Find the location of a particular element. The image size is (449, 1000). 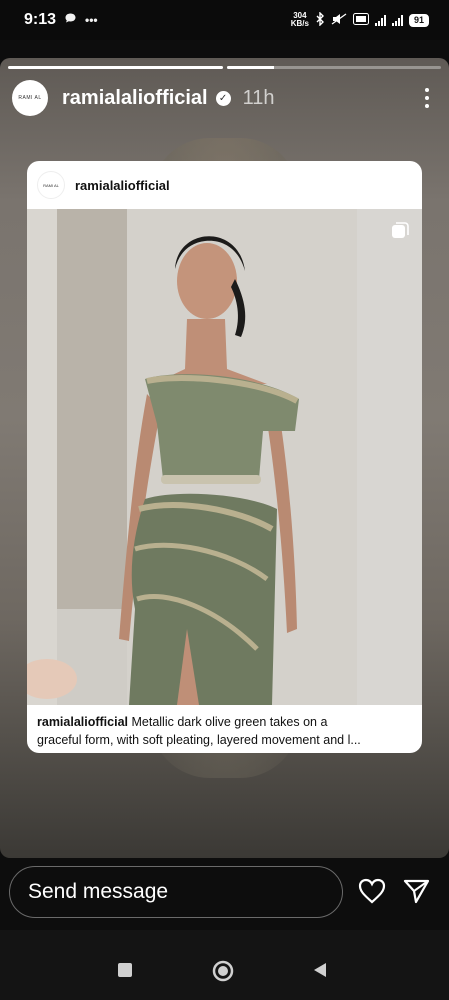

signal-4g-icon is located at coordinates (380, 20).